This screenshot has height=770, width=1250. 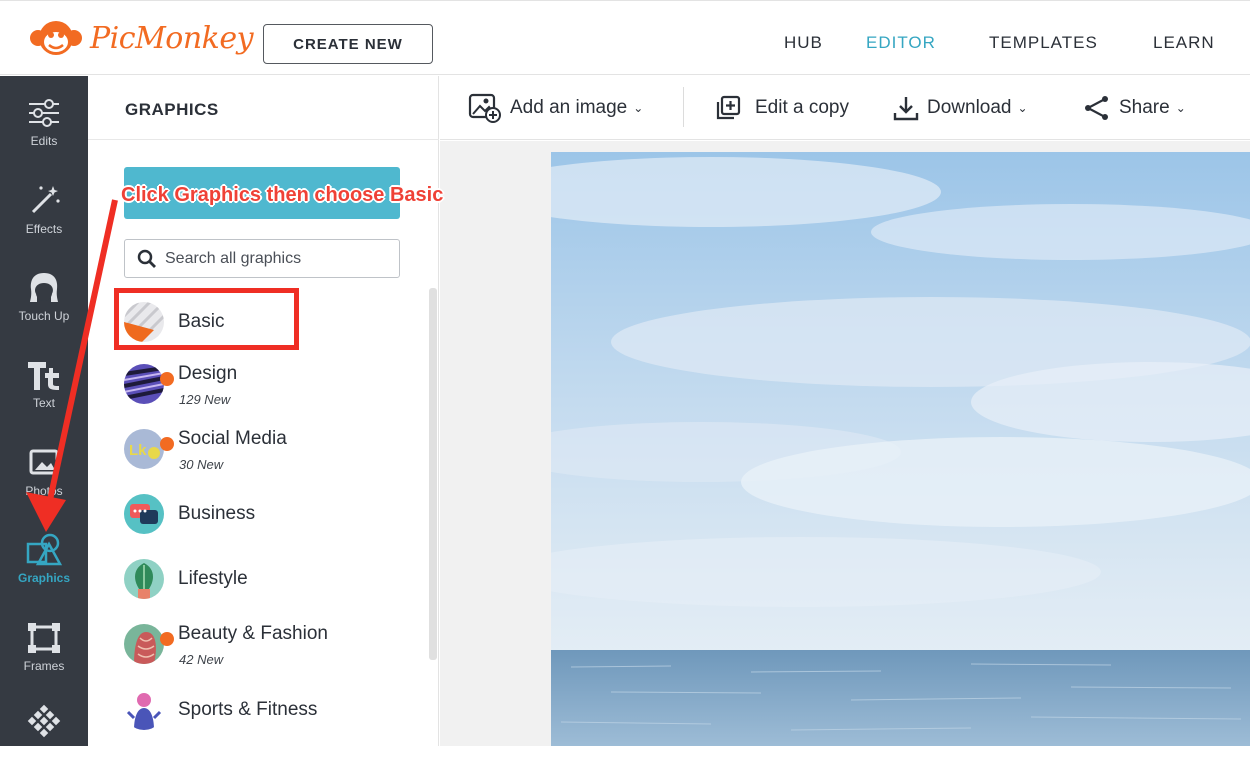 I want to click on nav-editor: EDITOR, so click(x=901, y=43).